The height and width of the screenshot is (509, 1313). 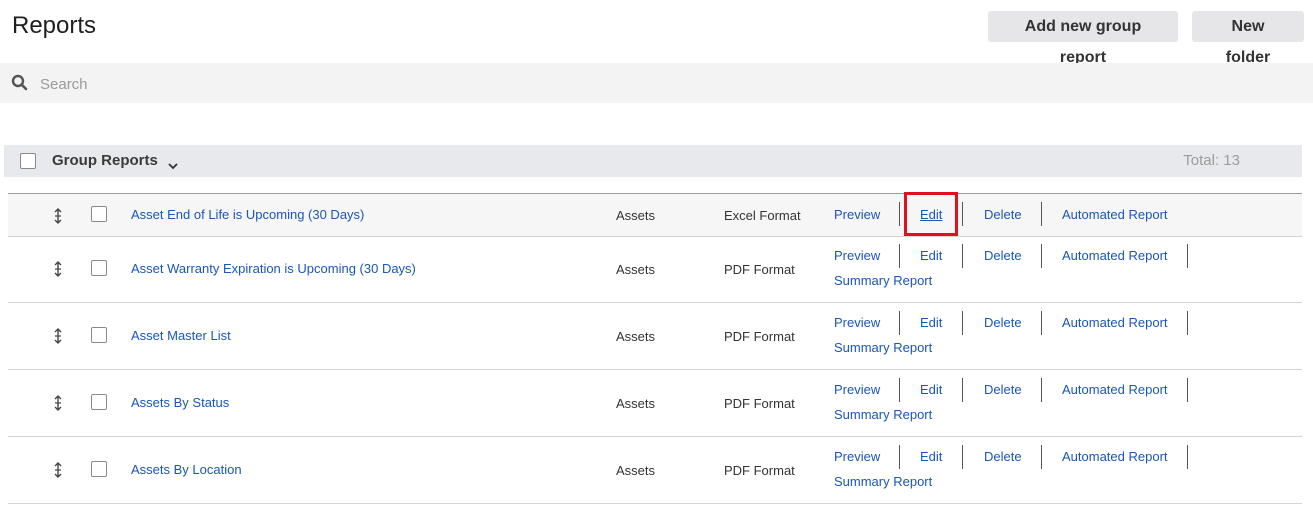 What do you see at coordinates (656, 83) in the screenshot?
I see `search-bar` at bounding box center [656, 83].